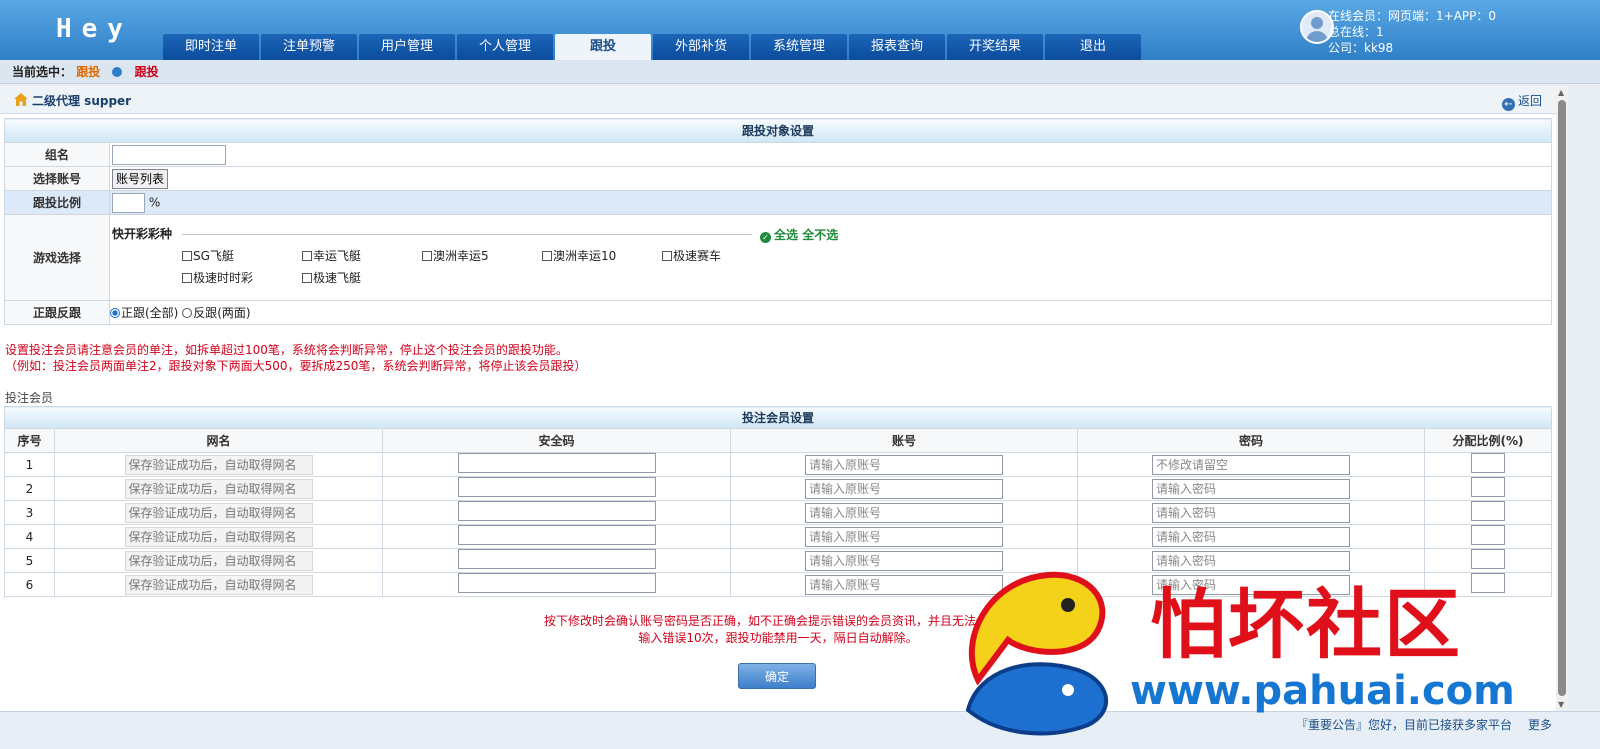  Describe the element at coordinates (778, 584) in the screenshot. I see `table-row: 6 保存验证成功后，自动取得网名 请输入原账号 请输入密码` at that location.